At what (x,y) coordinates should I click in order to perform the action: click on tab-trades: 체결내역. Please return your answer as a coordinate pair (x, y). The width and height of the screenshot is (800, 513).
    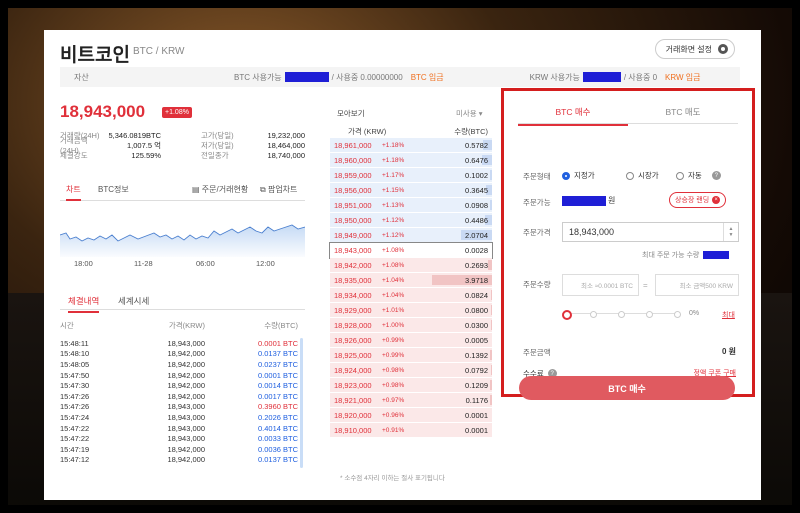
    Looking at the image, I should click on (84, 304).